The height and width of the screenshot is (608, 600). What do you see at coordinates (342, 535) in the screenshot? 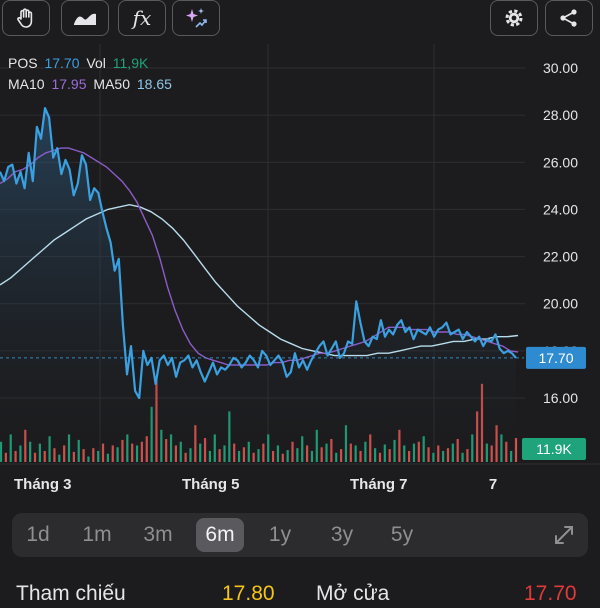
I see `range-3y-button: 3y` at bounding box center [342, 535].